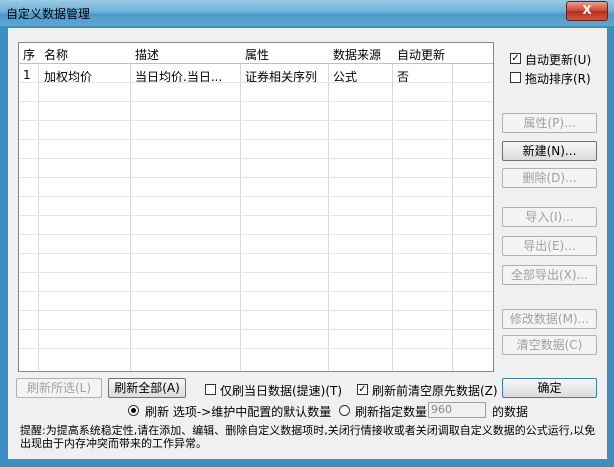  Describe the element at coordinates (29, 54) in the screenshot. I see `column-header: 序` at that location.